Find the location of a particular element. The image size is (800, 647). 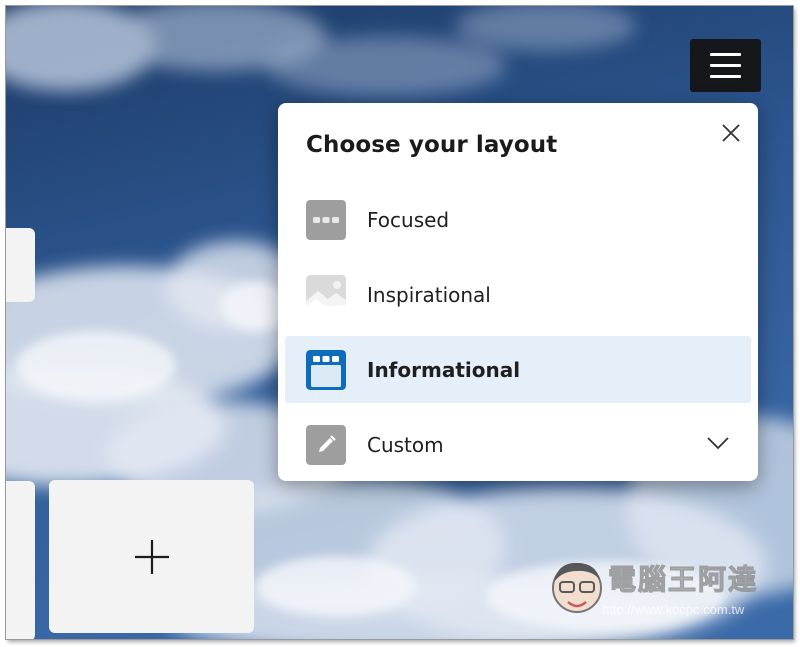

layout-option-focused: Focused is located at coordinates (518, 219).